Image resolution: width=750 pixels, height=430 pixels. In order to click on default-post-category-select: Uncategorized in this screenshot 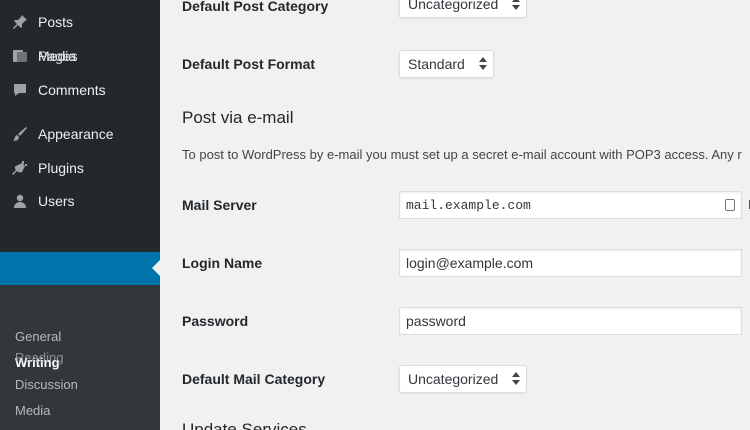, I will do `click(463, 9)`.